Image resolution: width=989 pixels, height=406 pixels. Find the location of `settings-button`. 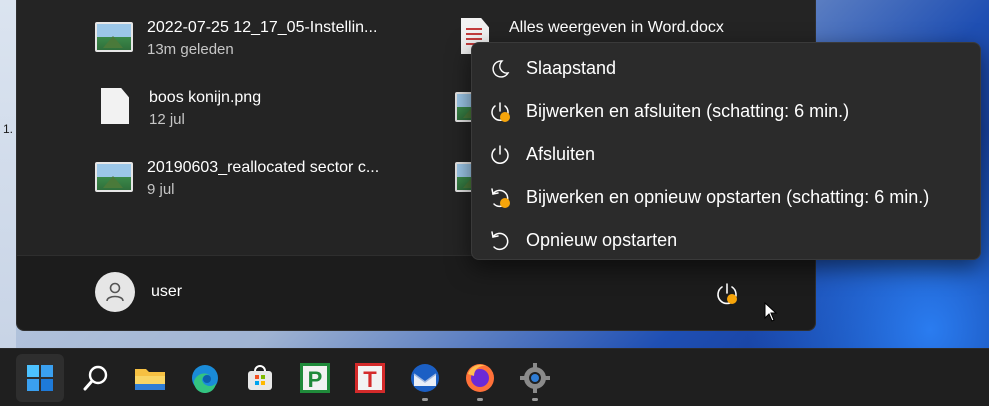

settings-button is located at coordinates (535, 378).